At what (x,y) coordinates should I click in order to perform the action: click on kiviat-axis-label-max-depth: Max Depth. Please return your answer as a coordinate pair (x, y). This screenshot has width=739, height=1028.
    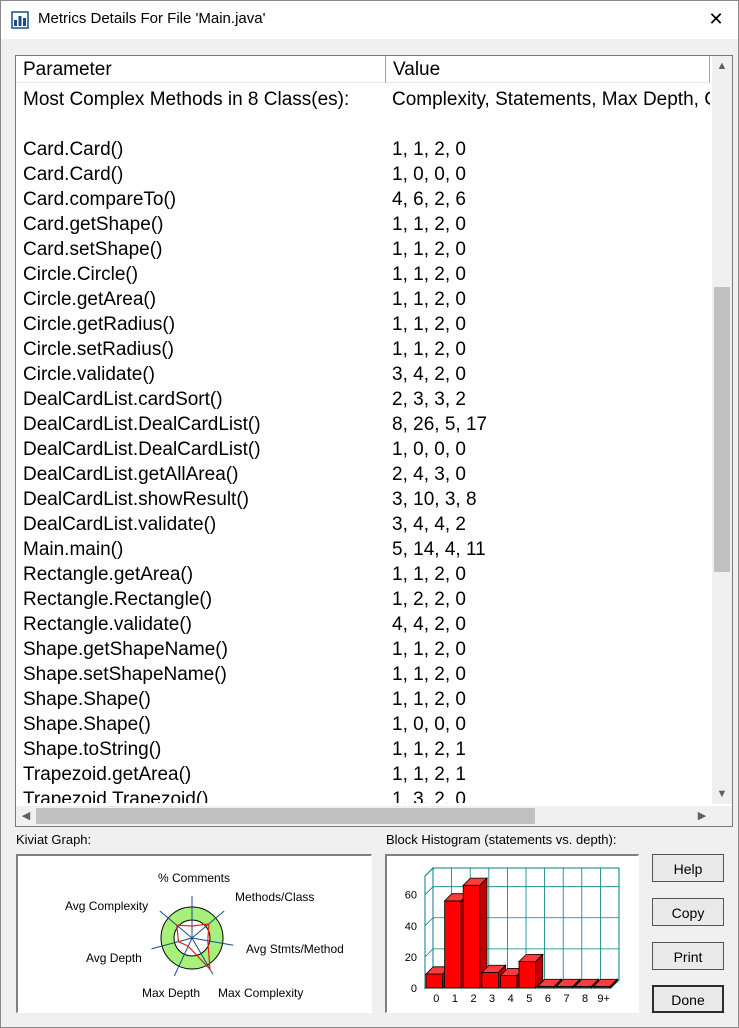
    Looking at the image, I should click on (171, 993).